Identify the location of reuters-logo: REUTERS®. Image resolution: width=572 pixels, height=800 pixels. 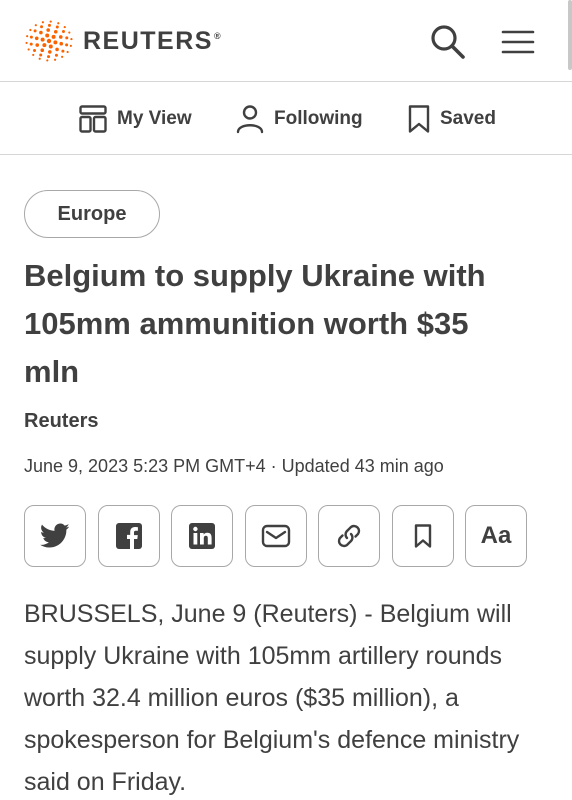
(123, 41).